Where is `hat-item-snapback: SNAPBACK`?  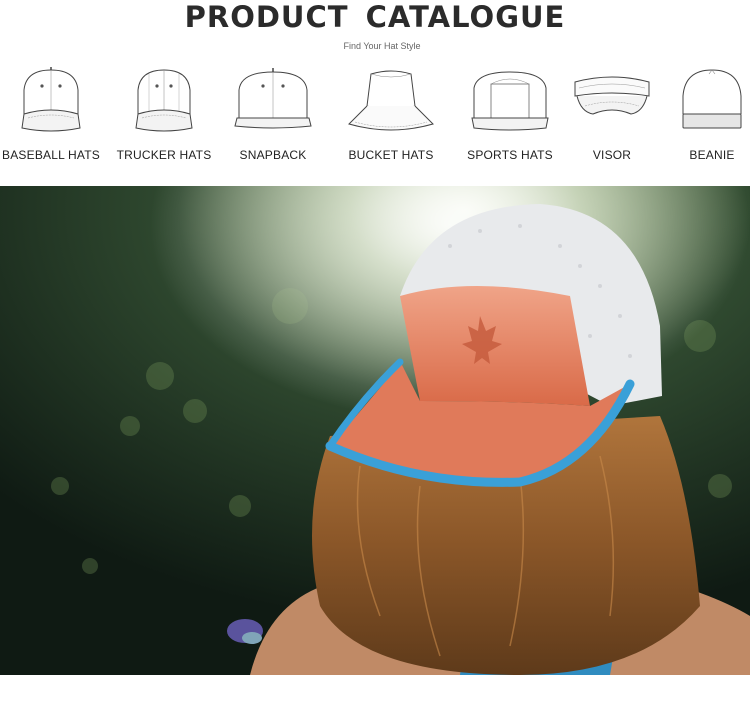
hat-item-snapback: SNAPBACK is located at coordinates (273, 119).